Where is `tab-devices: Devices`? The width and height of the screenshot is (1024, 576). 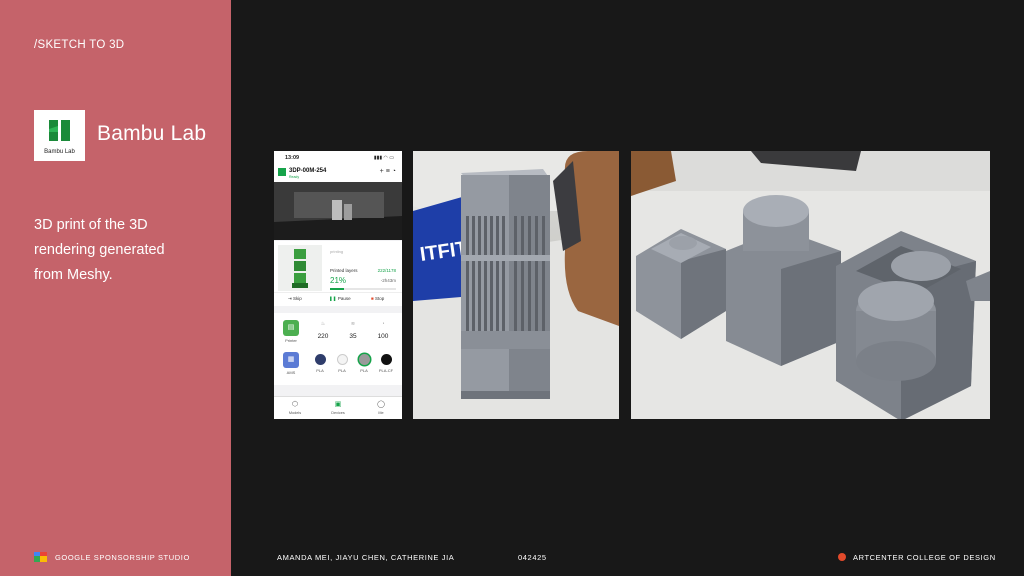
tab-devices: Devices is located at coordinates (338, 413).